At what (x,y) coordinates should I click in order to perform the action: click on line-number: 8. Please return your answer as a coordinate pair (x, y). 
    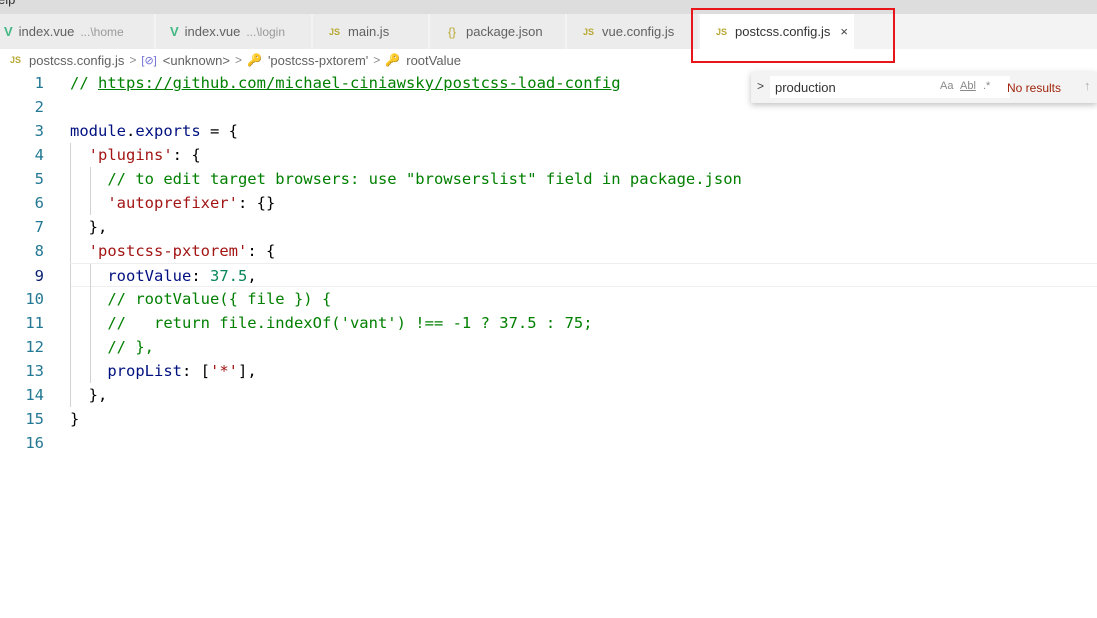
    Looking at the image, I should click on (39, 251).